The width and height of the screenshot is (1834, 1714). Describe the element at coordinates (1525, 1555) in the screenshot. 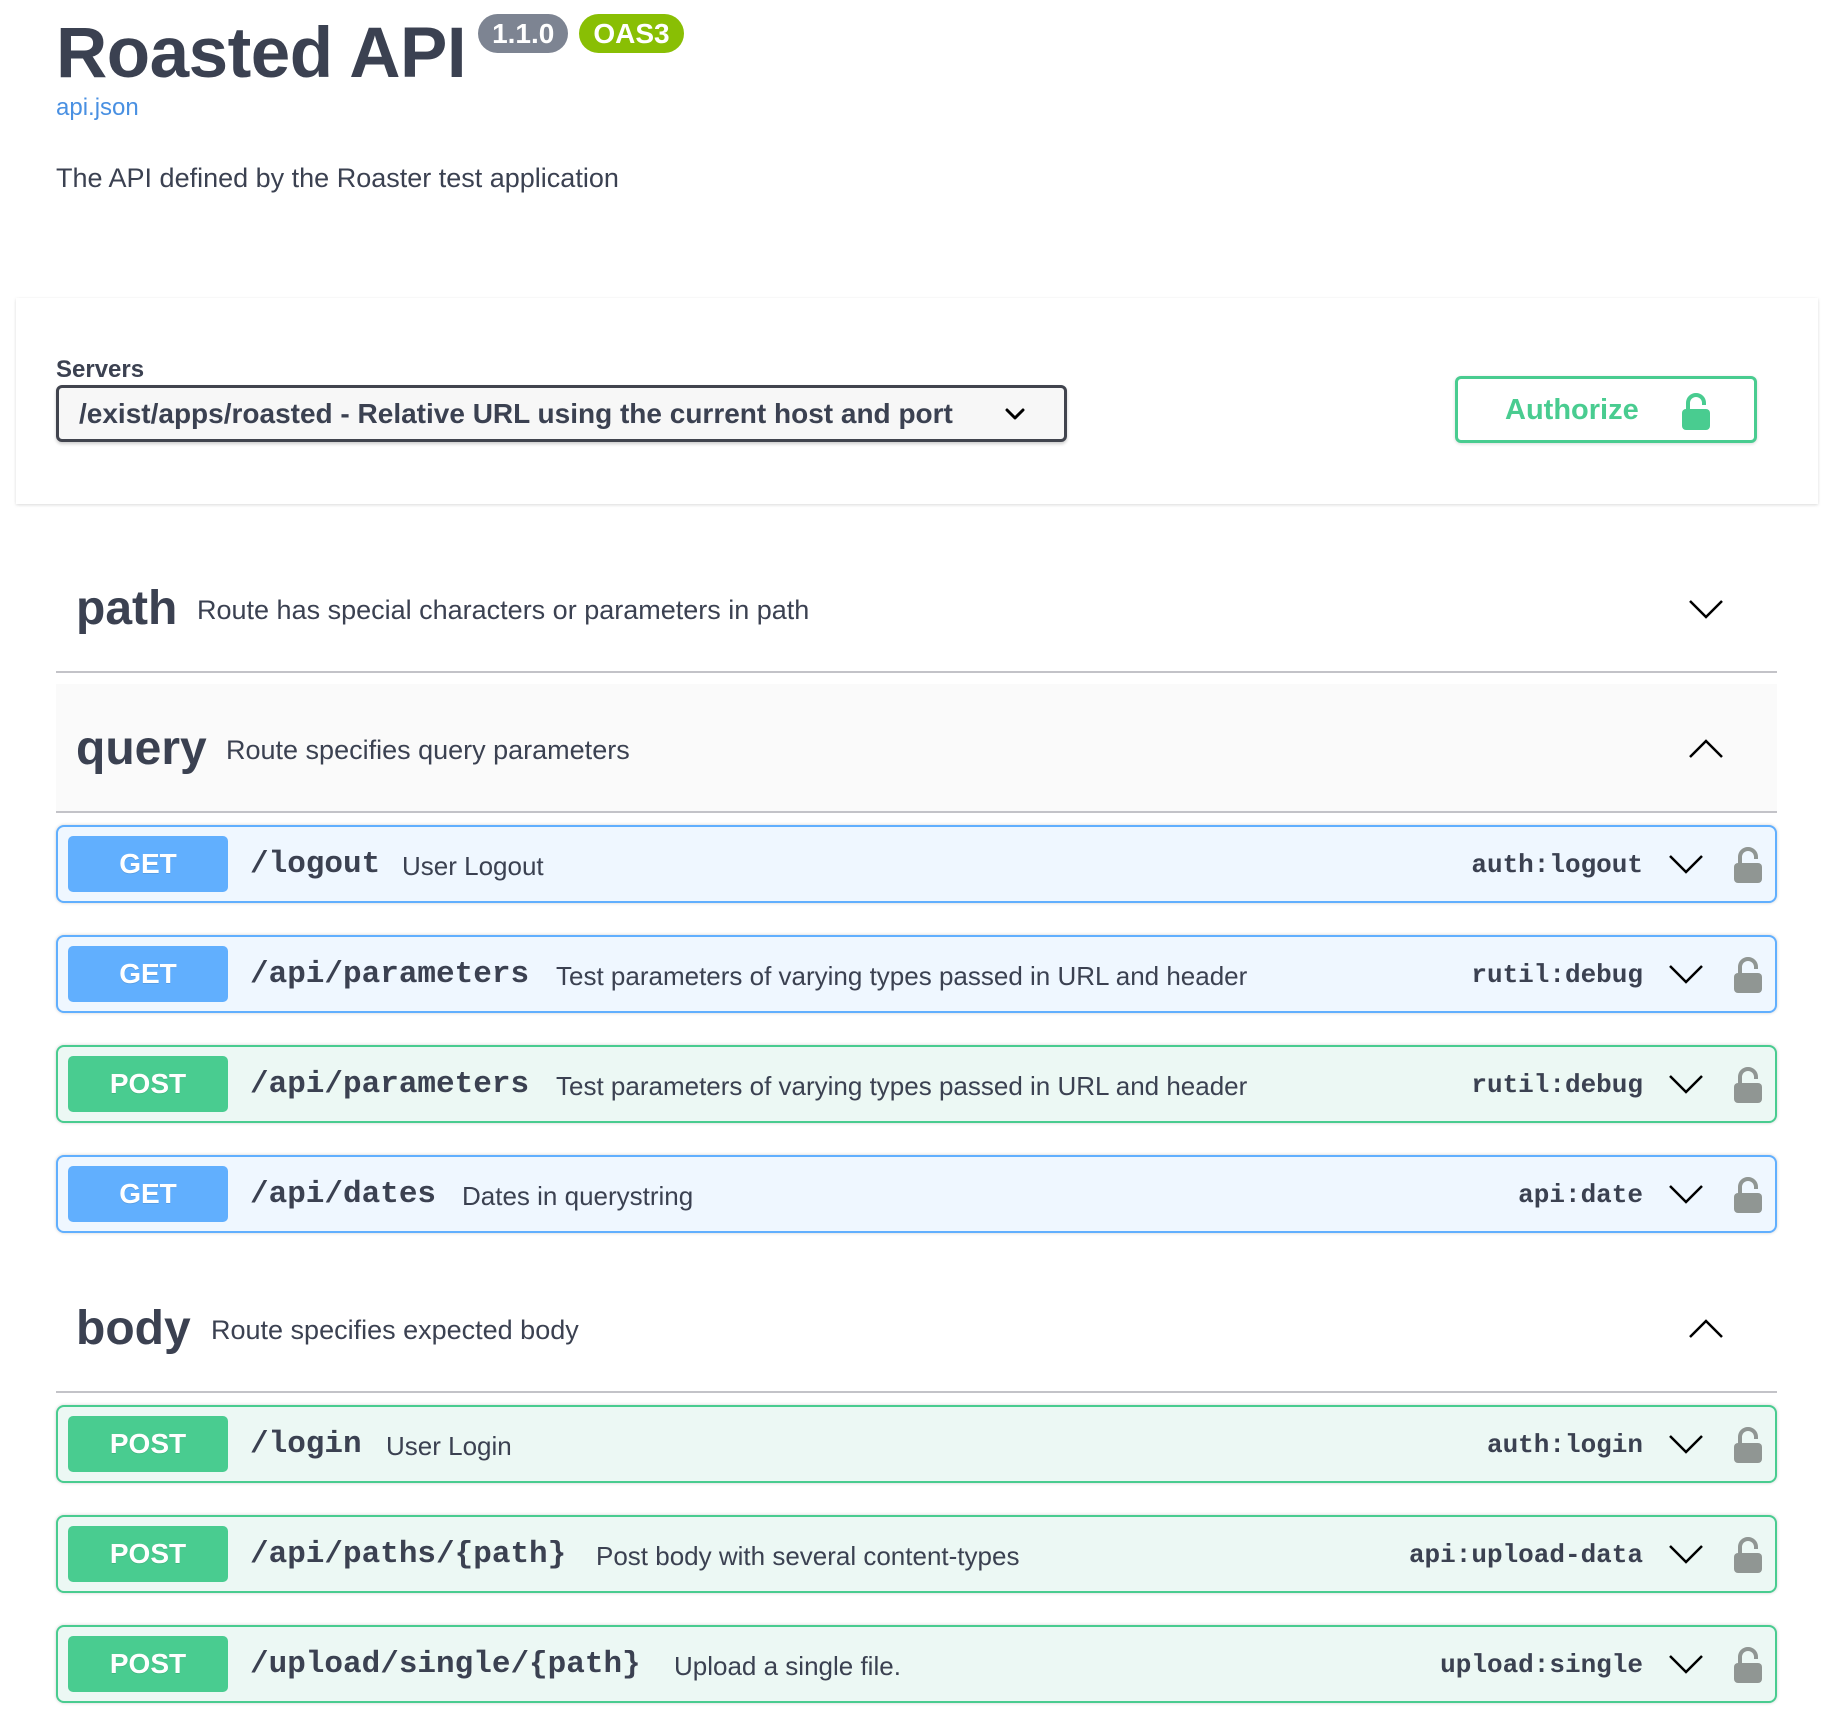

I see `operation-id: api:upload-data` at that location.